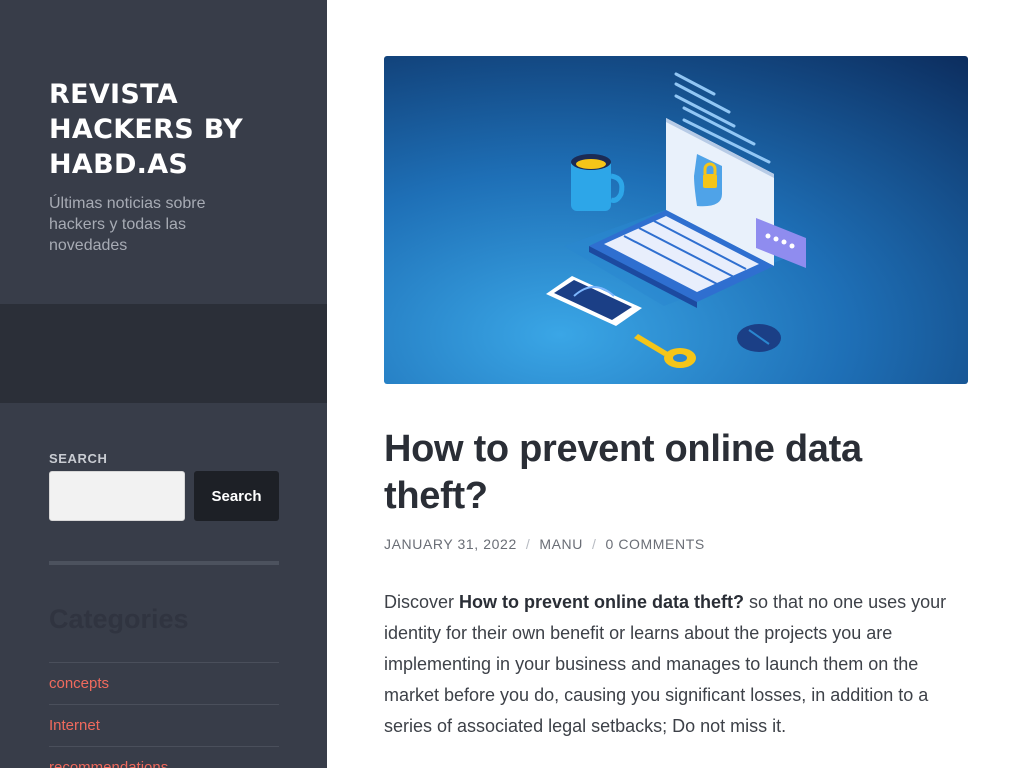 The width and height of the screenshot is (1024, 768). Describe the element at coordinates (164, 725) in the screenshot. I see `list-item: Internet` at that location.